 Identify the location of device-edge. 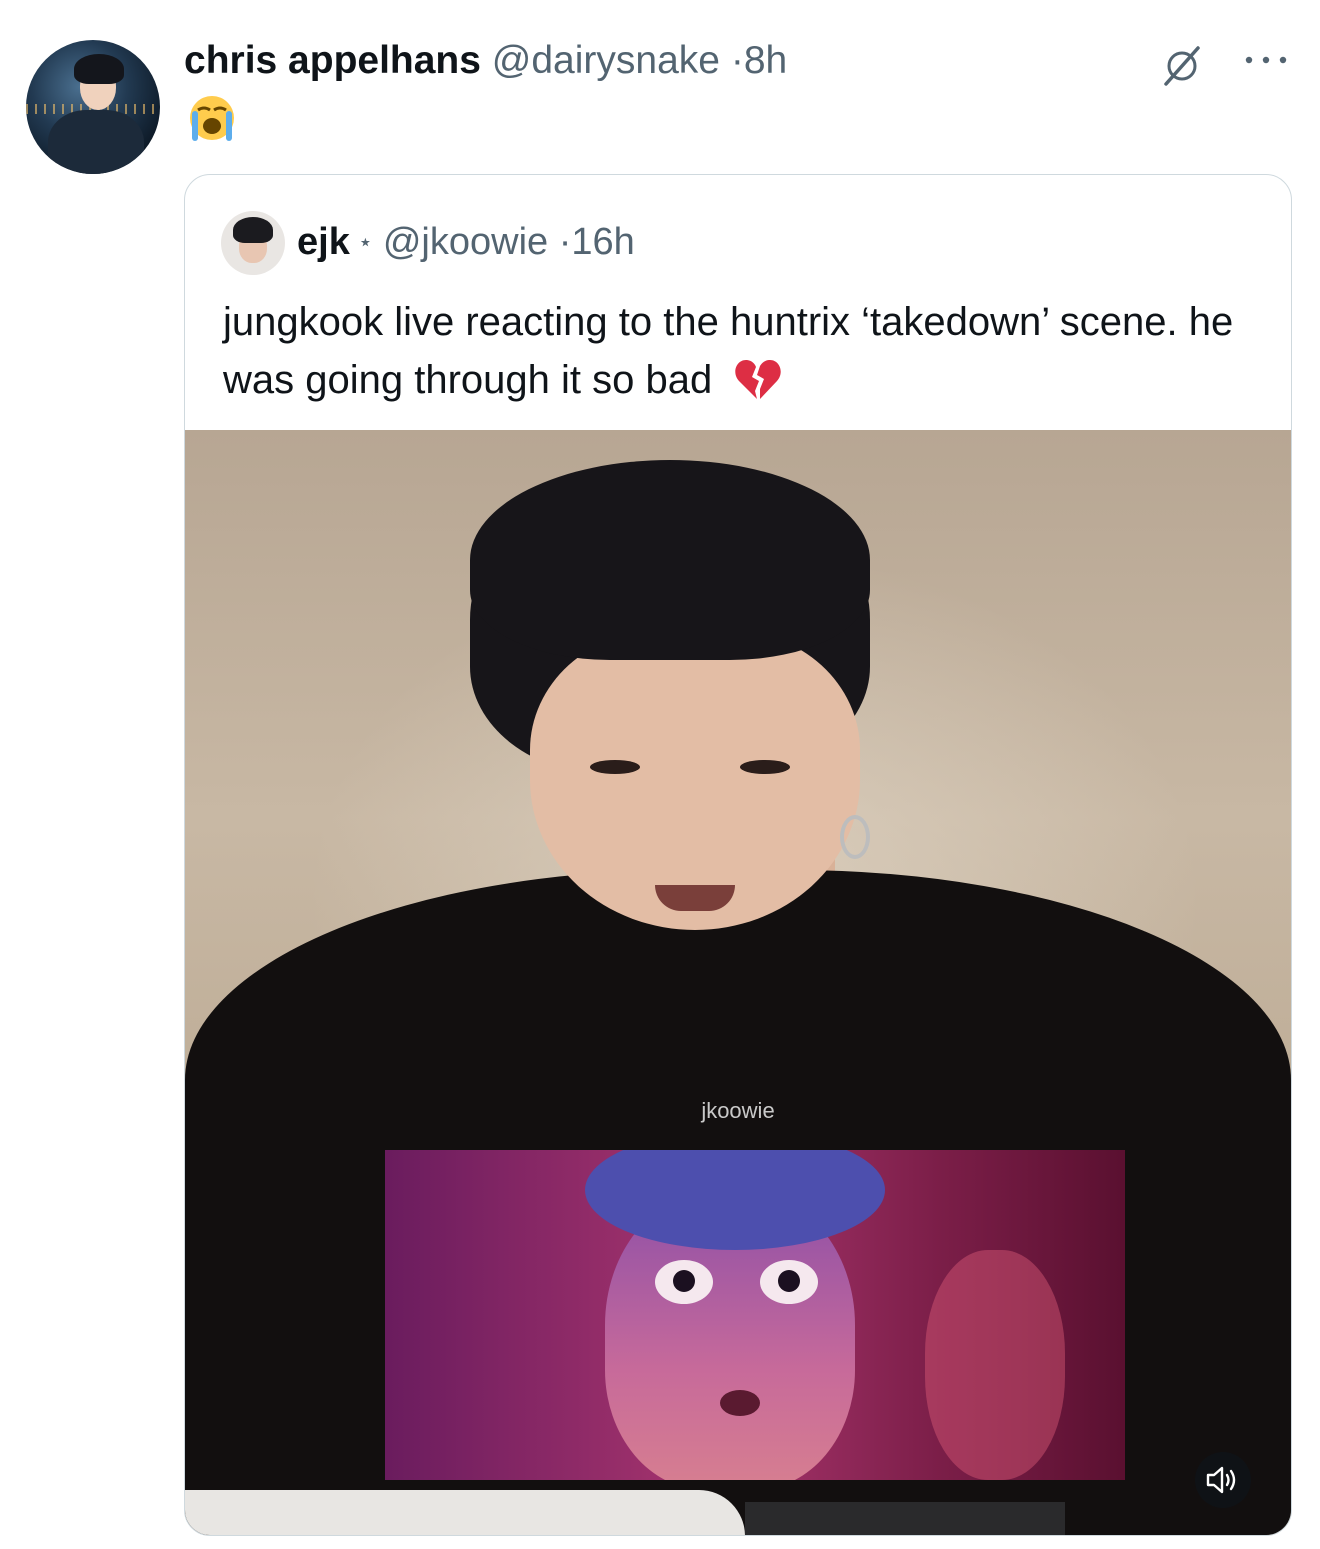
(905, 1518).